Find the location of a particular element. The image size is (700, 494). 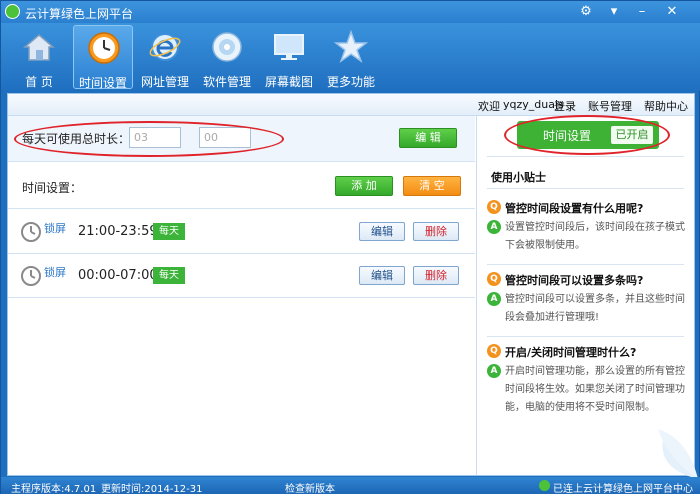

nav-label: 更多功能 is located at coordinates (350, 82).